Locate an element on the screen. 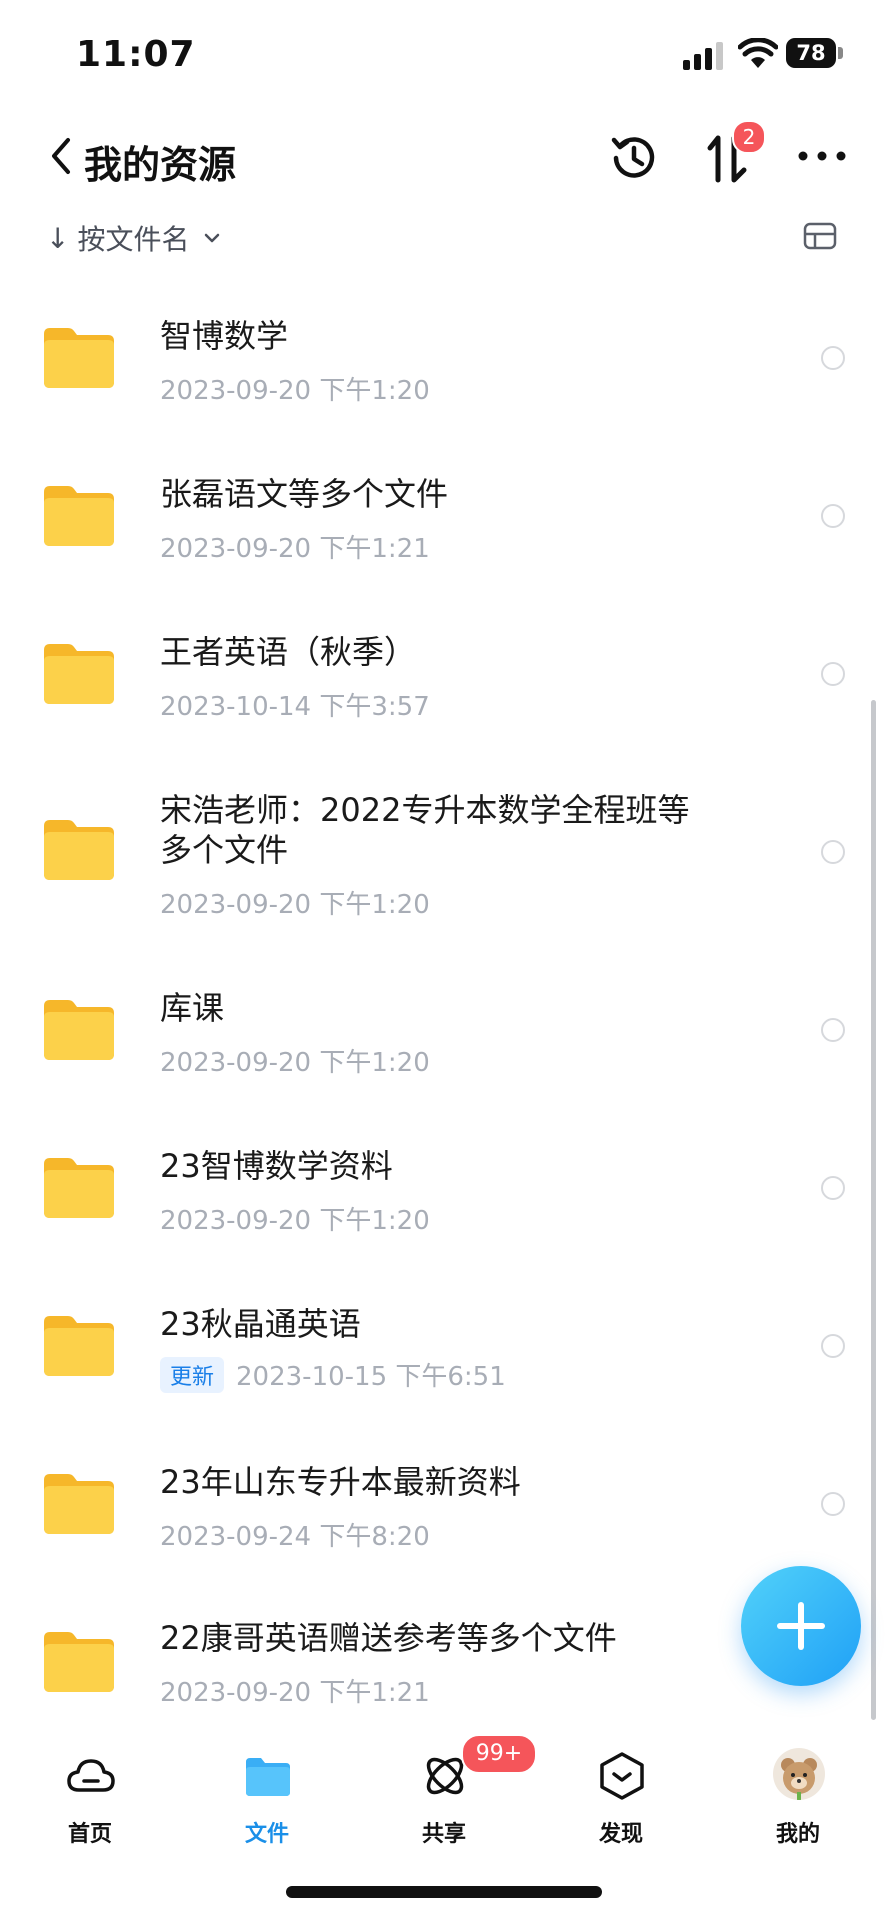 The width and height of the screenshot is (887, 1920). tab-files: 文件 is located at coordinates (267, 1793).